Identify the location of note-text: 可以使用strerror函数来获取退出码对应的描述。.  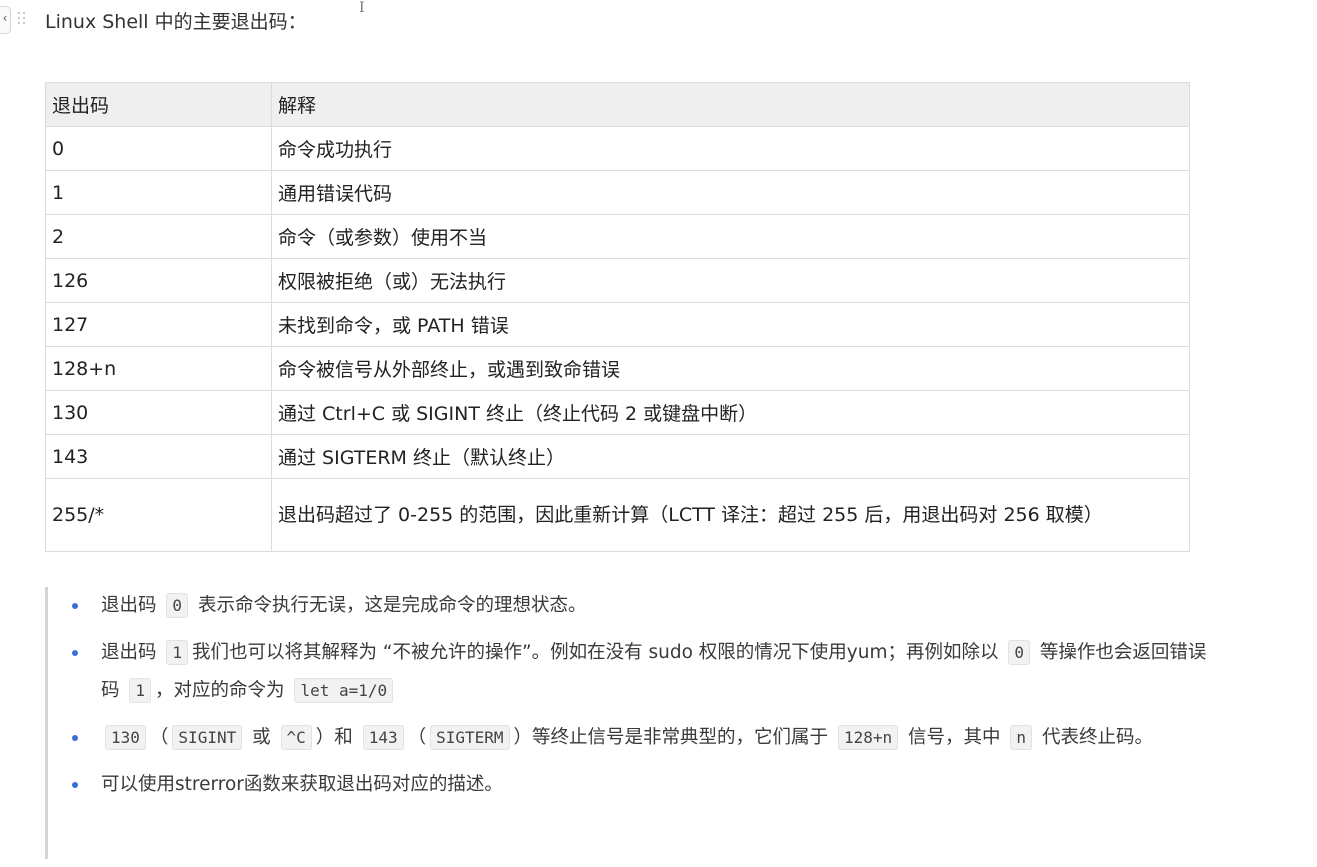
(302, 784).